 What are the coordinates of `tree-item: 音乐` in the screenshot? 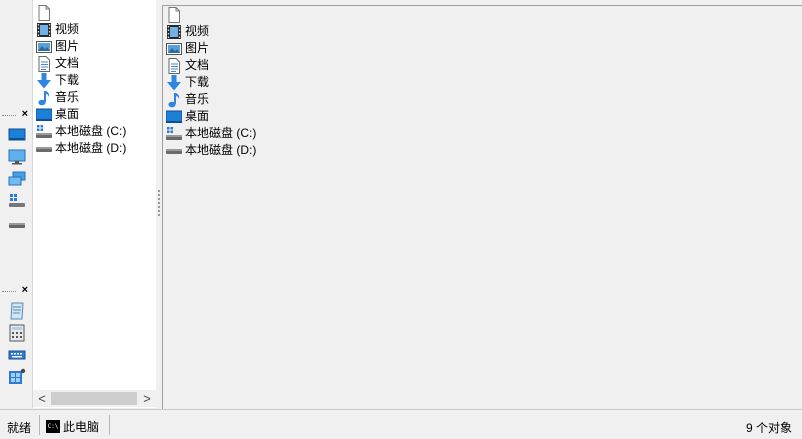 It's located at (81, 97).